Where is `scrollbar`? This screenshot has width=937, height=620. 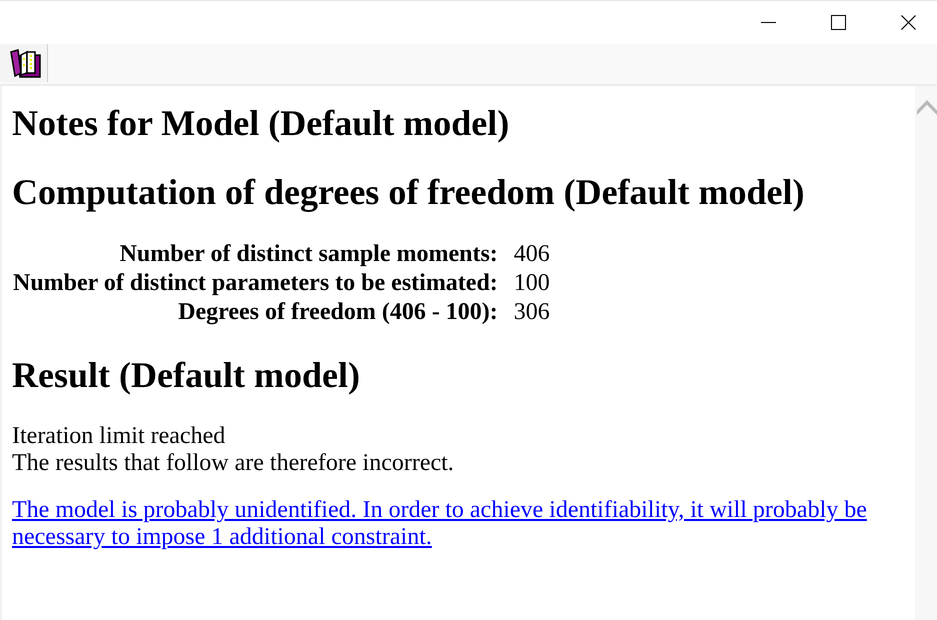
scrollbar is located at coordinates (926, 353).